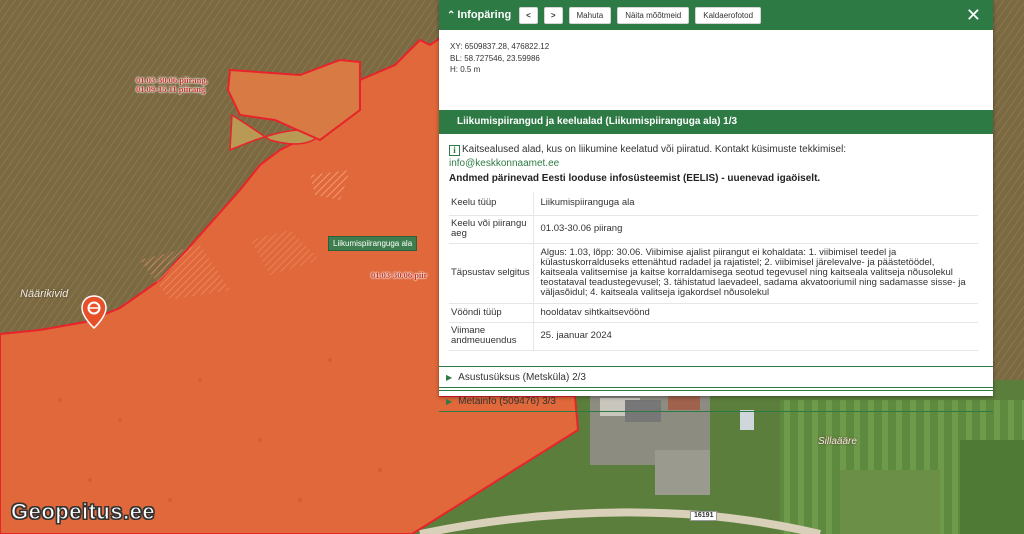 The image size is (1024, 534). I want to click on attr-key: Täpsustav selgitus, so click(491, 273).